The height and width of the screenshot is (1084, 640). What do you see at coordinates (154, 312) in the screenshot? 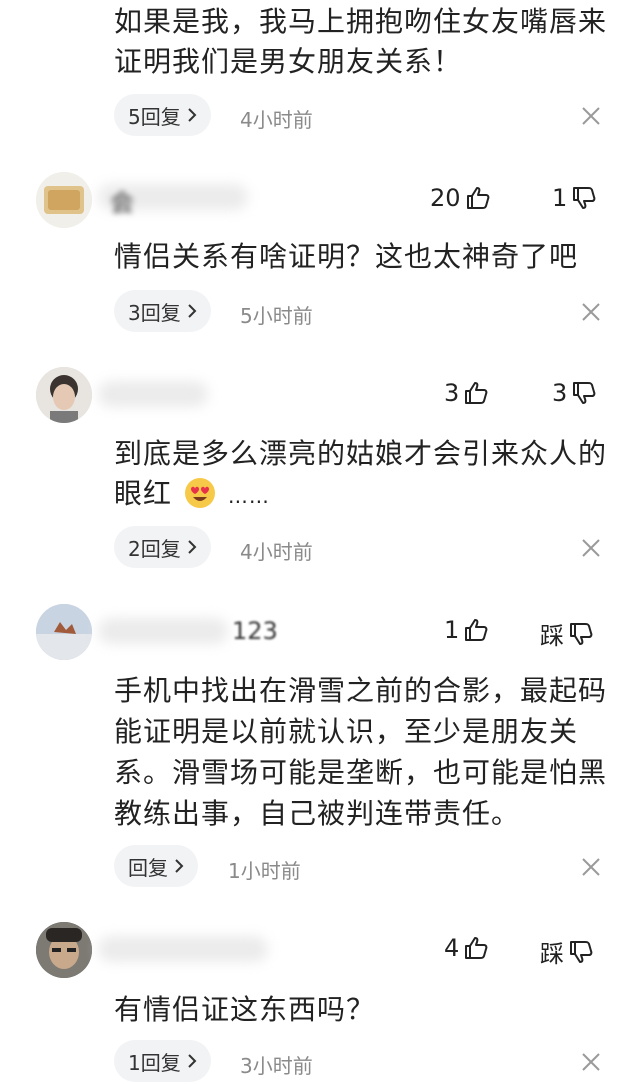
I see `reply-label: 3回复` at bounding box center [154, 312].